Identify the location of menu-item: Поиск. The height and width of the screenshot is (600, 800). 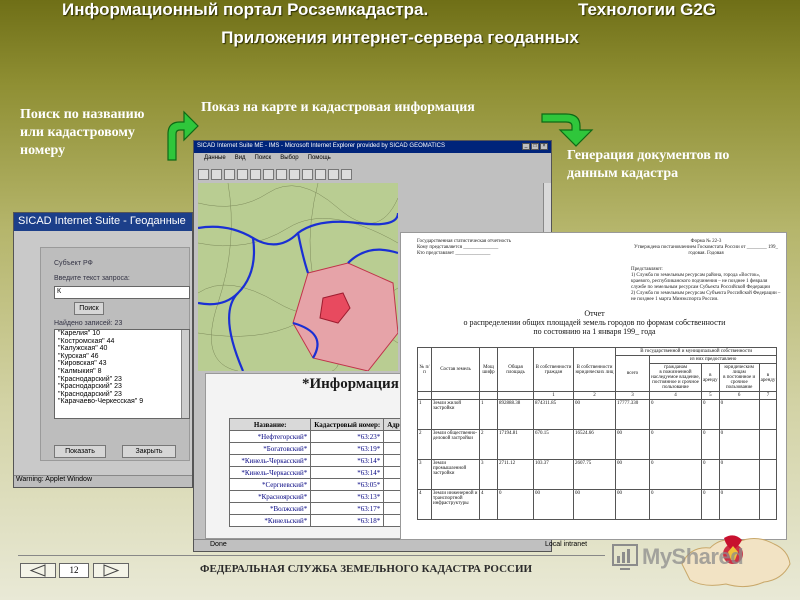
(263, 158).